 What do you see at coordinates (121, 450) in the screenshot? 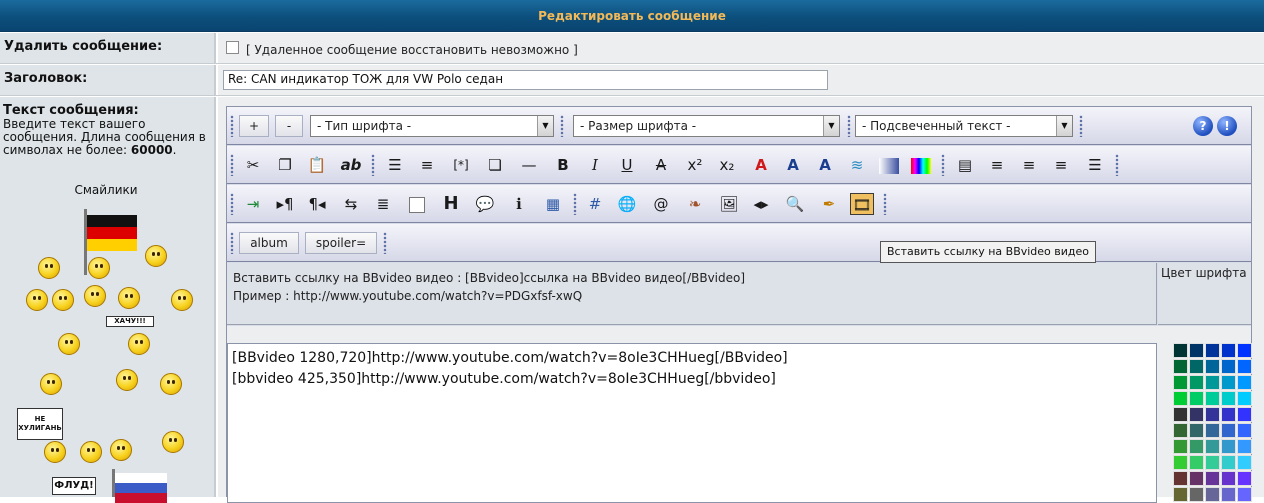
I see `chair-smiley` at bounding box center [121, 450].